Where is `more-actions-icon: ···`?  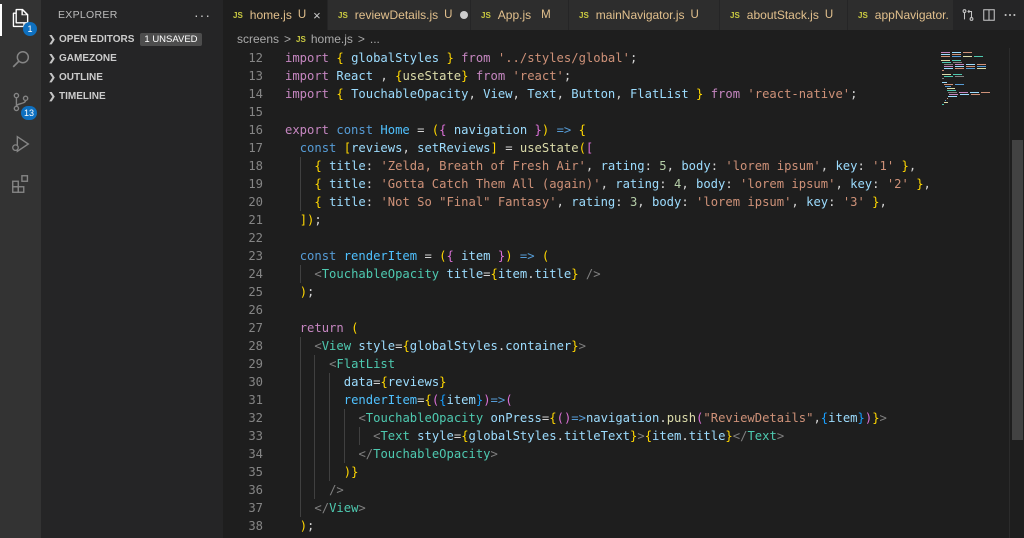 more-actions-icon: ··· is located at coordinates (202, 15).